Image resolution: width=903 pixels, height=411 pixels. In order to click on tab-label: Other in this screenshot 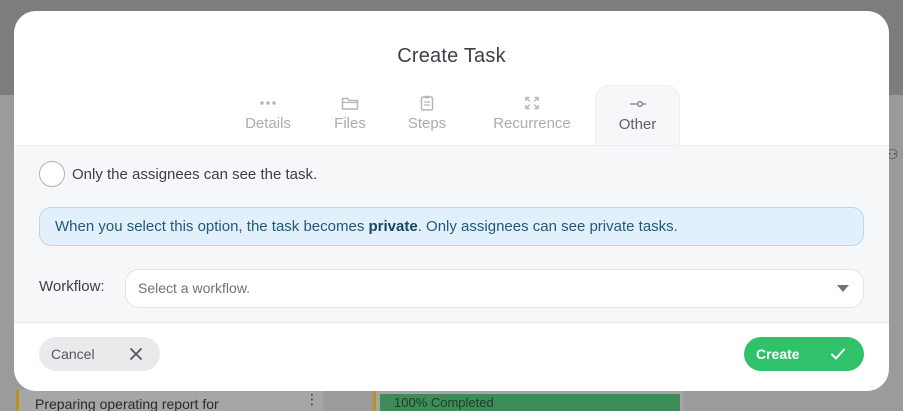, I will do `click(637, 124)`.